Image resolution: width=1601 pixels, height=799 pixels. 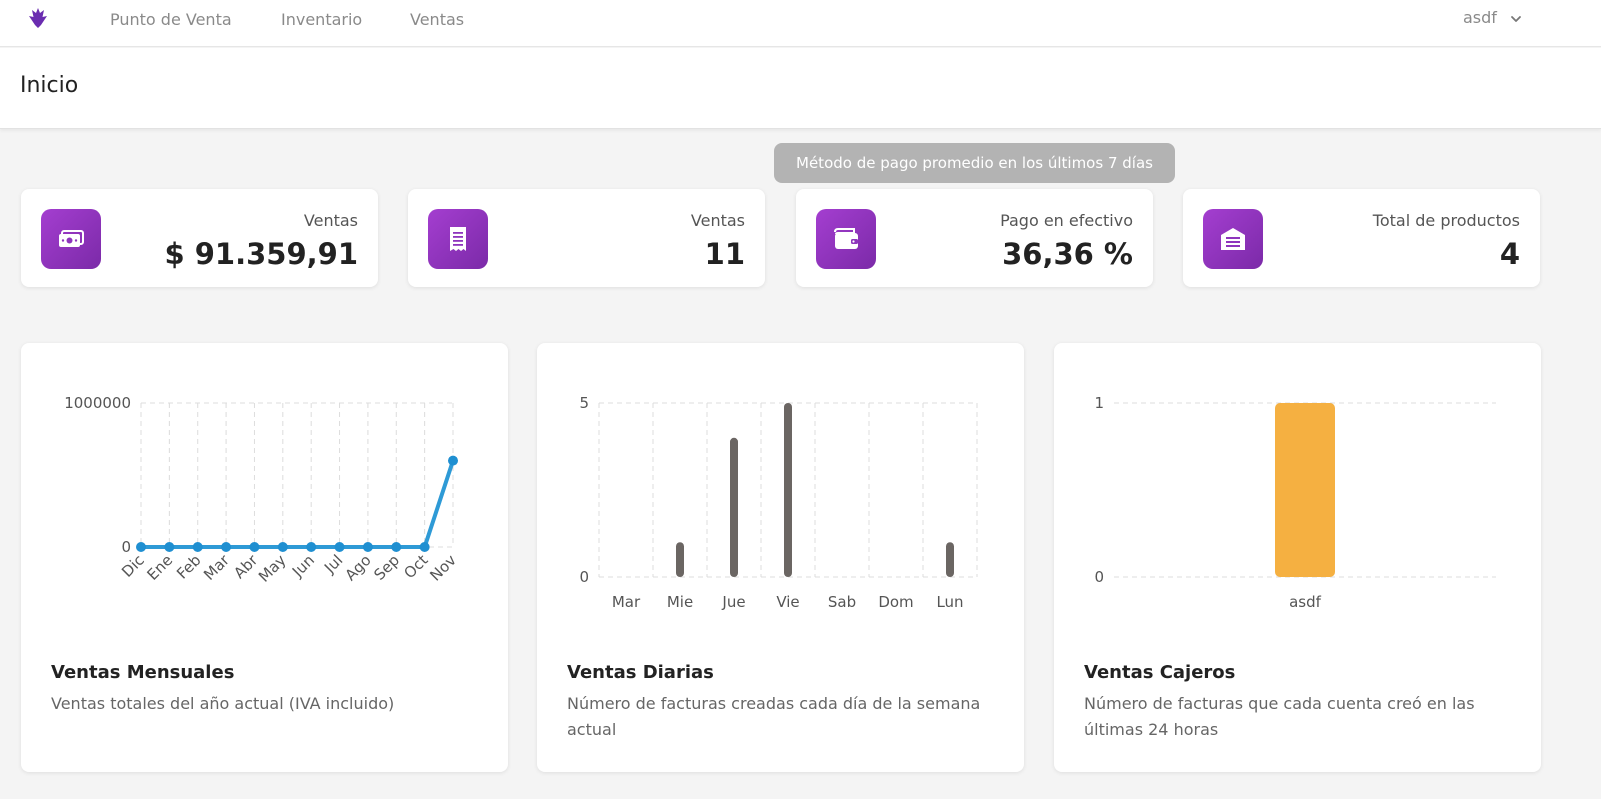 What do you see at coordinates (680, 602) in the screenshot?
I see `x-tick-label: Mie` at bounding box center [680, 602].